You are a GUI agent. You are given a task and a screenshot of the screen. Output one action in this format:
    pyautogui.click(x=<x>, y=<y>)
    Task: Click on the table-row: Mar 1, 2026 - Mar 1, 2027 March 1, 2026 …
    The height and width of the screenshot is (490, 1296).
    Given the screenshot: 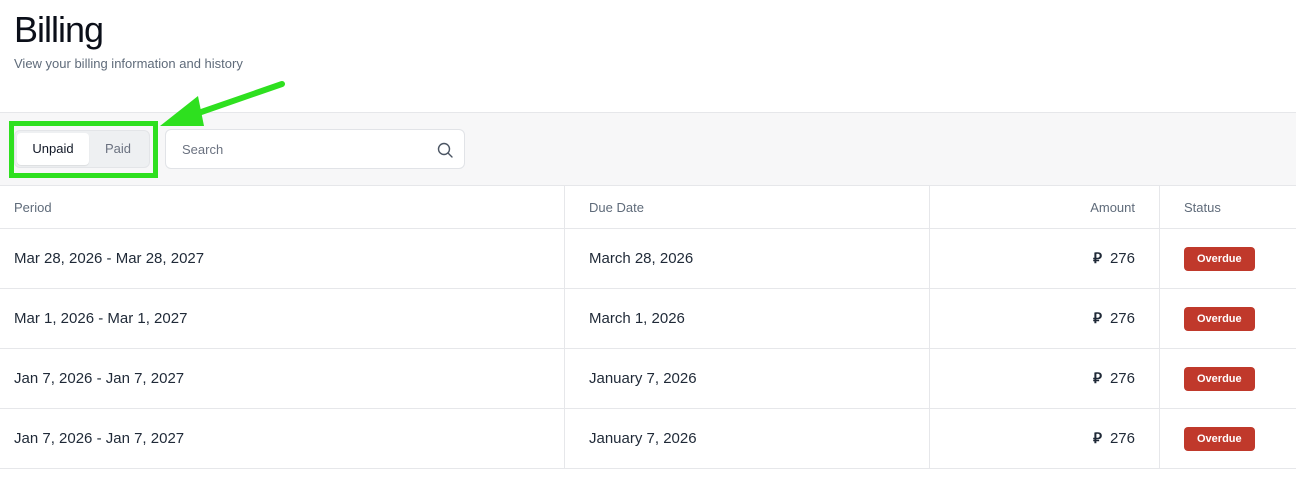 What is the action you would take?
    pyautogui.click(x=648, y=319)
    